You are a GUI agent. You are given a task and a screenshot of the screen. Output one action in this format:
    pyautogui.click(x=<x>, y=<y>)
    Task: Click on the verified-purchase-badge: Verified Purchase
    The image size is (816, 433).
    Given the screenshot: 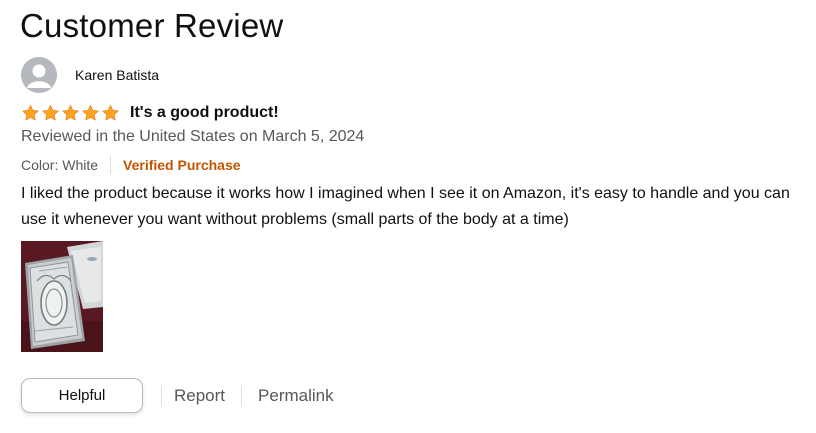 What is the action you would take?
    pyautogui.click(x=182, y=165)
    